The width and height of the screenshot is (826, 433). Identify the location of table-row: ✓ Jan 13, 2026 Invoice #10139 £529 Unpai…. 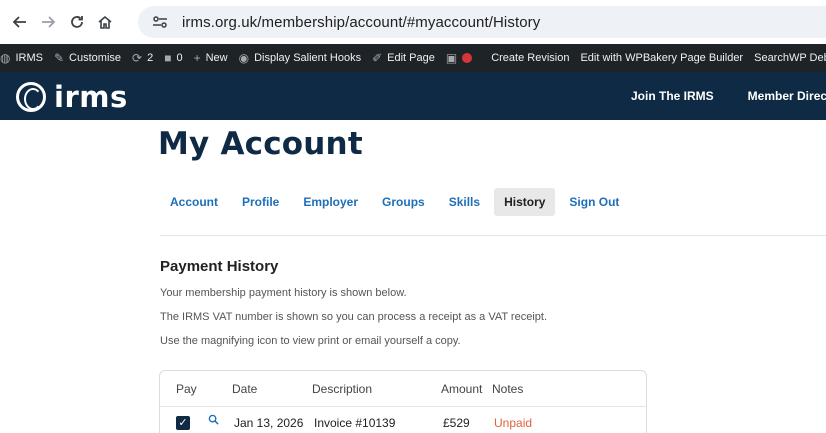
(403, 420).